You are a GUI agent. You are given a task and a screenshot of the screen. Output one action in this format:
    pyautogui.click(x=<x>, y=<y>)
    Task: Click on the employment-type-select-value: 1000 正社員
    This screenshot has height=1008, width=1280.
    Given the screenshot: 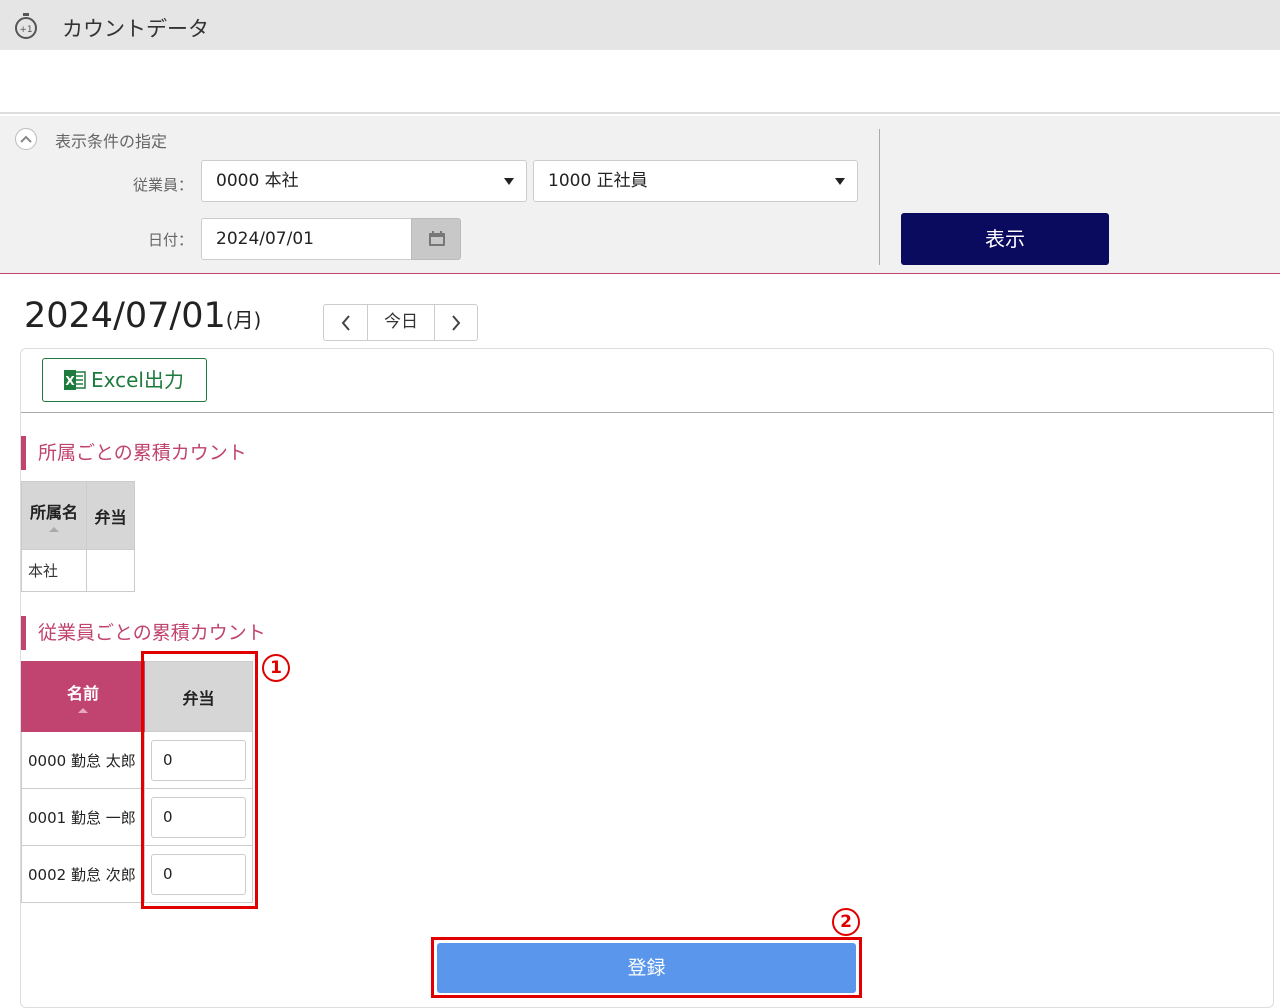 What is the action you would take?
    pyautogui.click(x=598, y=181)
    